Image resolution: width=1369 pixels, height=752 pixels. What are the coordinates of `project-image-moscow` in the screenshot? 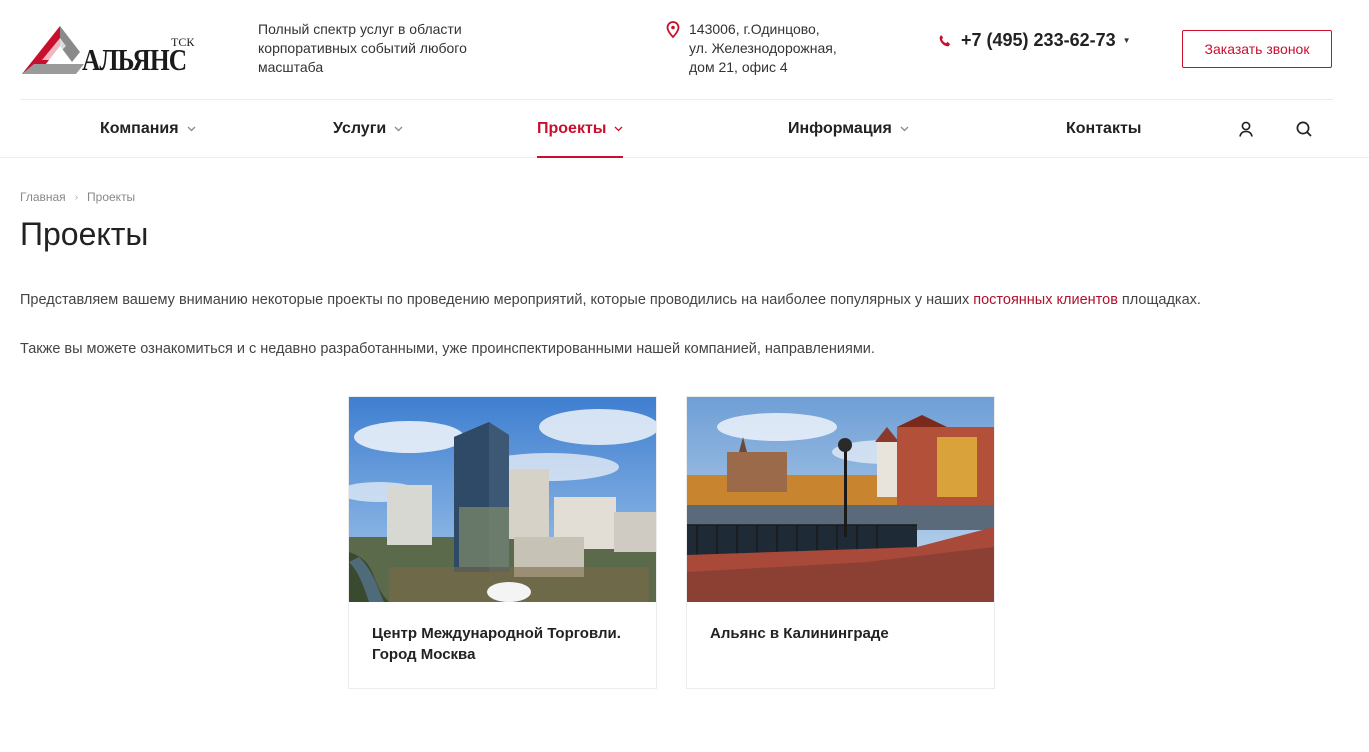 It's located at (502, 499).